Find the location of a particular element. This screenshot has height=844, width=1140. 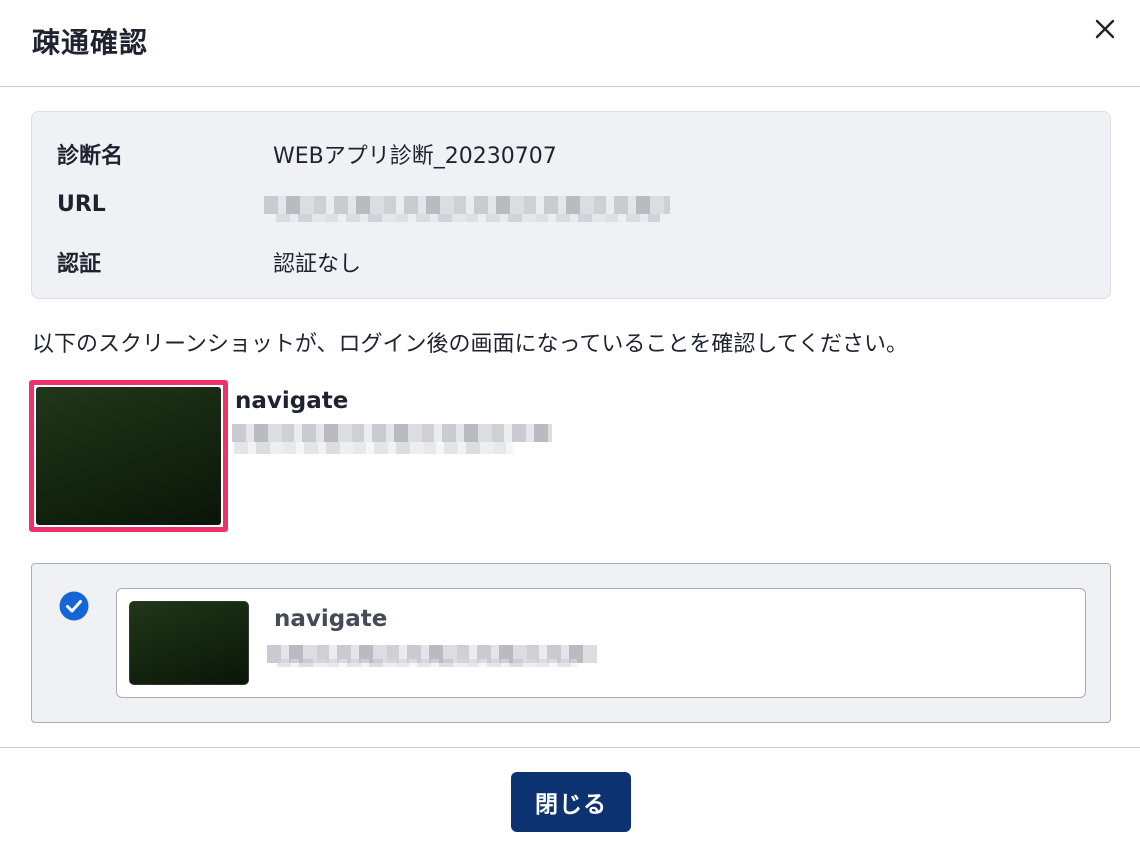

check-circle-icon is located at coordinates (74, 606).